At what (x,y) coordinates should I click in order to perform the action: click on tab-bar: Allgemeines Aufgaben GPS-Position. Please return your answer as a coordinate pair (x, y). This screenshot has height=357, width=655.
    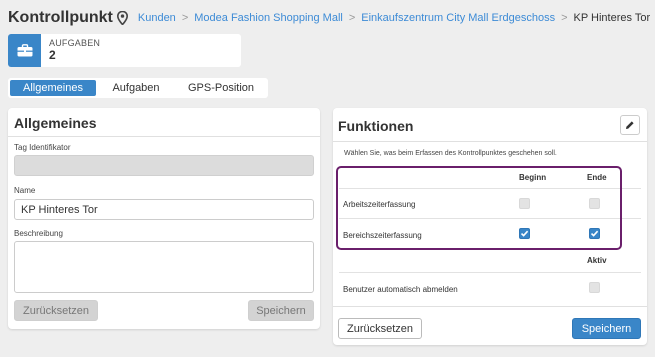
    Looking at the image, I should click on (138, 88).